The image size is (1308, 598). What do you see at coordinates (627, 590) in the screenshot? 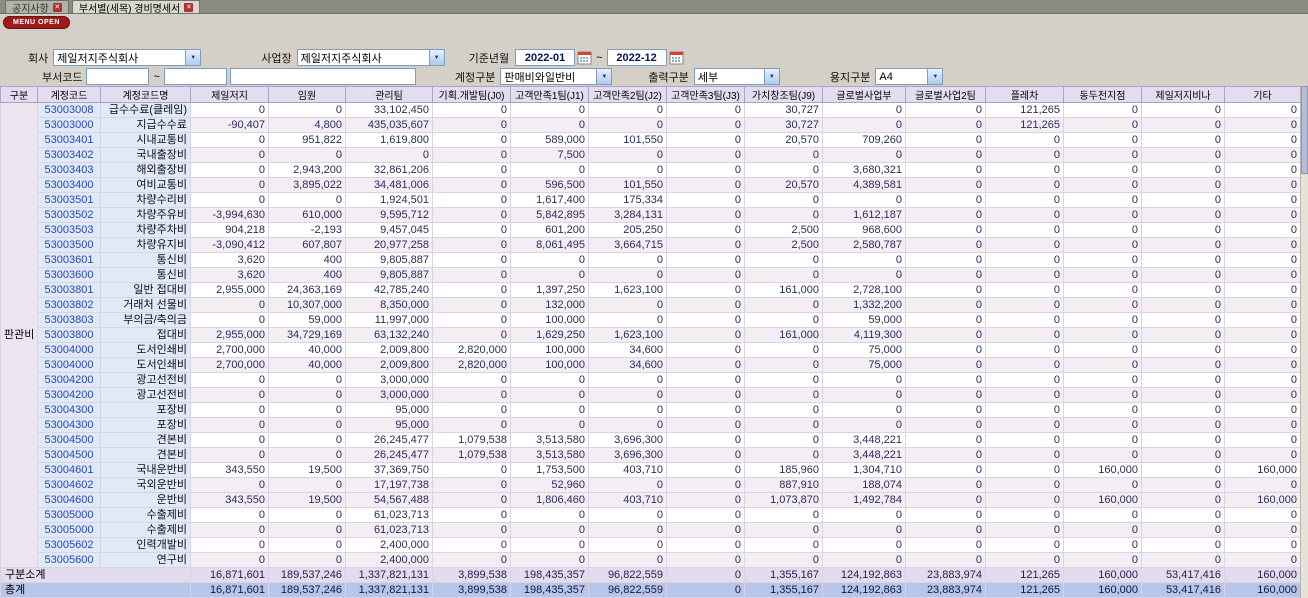
I see `amount-cell: 96,822,559` at bounding box center [627, 590].